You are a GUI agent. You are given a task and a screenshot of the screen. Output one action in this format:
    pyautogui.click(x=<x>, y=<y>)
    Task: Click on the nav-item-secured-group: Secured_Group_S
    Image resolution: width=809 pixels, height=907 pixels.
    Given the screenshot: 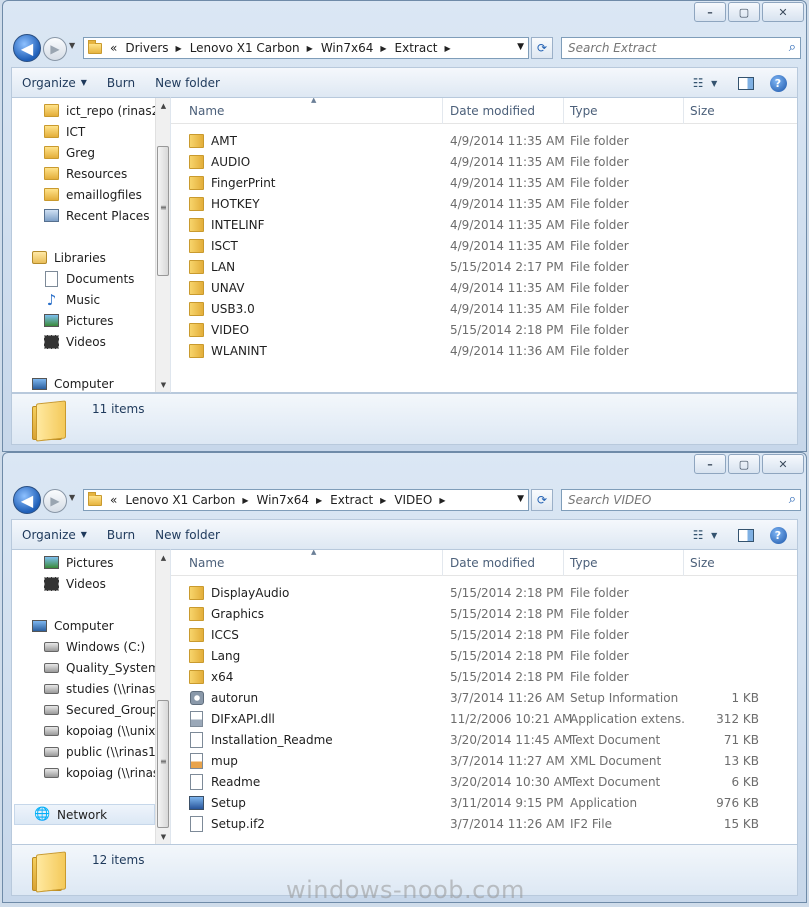 What is the action you would take?
    pyautogui.click(x=84, y=709)
    